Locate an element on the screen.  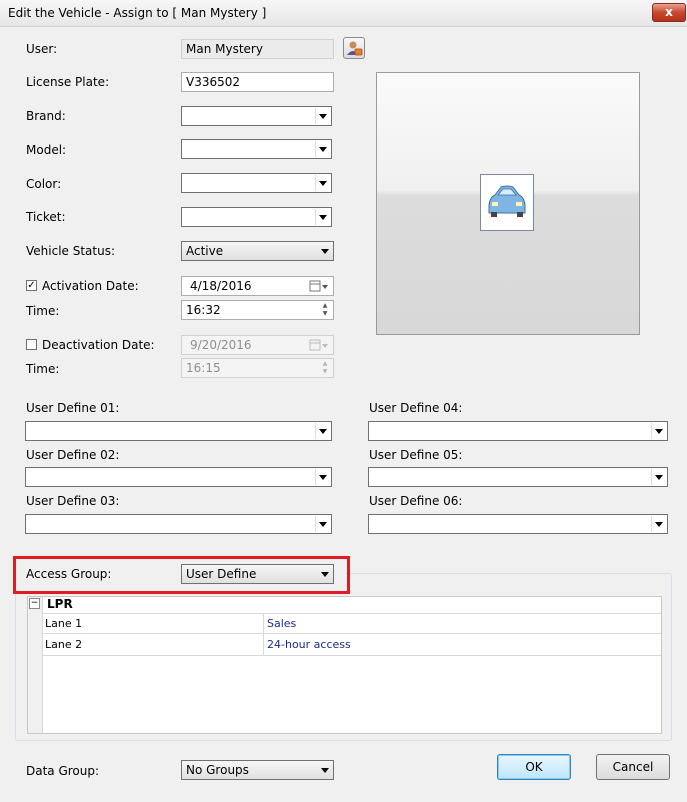
user-define-06-select is located at coordinates (518, 524).